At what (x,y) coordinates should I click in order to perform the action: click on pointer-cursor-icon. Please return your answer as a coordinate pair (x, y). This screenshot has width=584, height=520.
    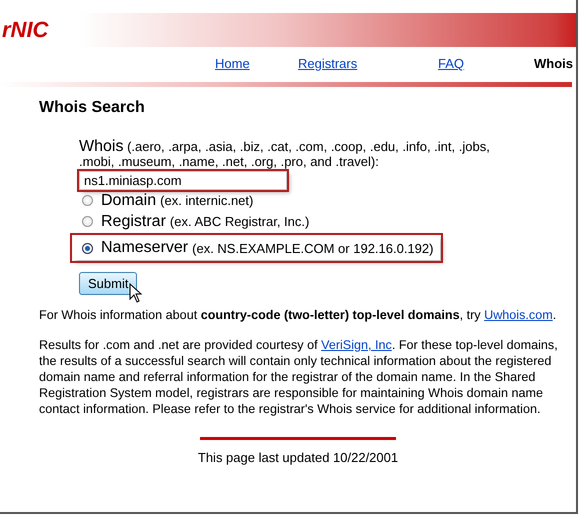
    Looking at the image, I should click on (136, 293).